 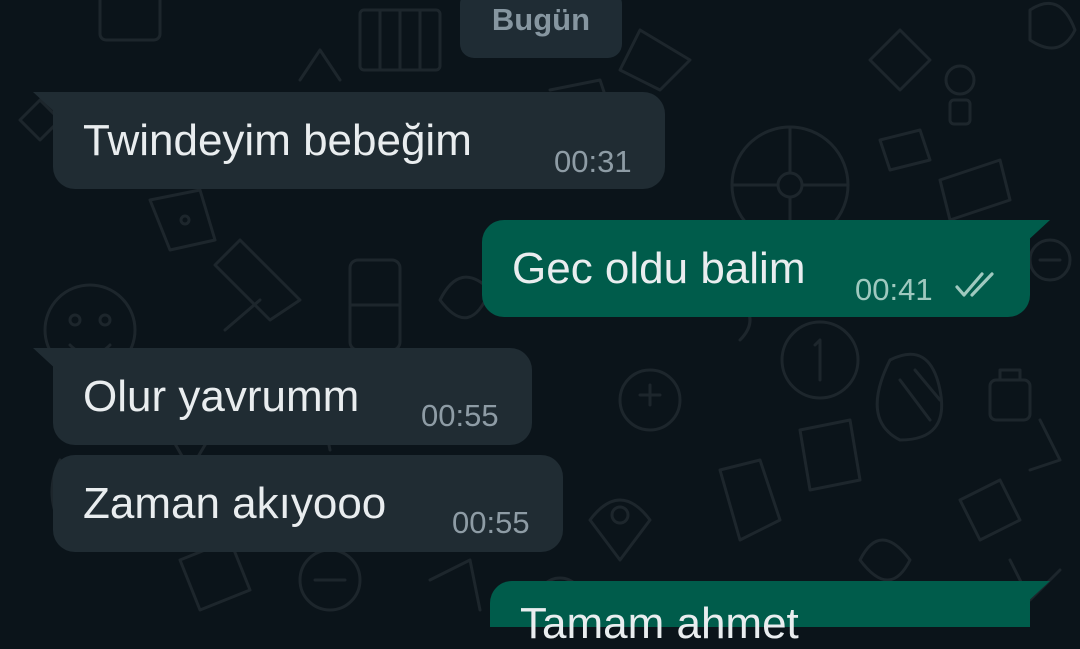 I want to click on double-check-read-icon, so click(x=974, y=284).